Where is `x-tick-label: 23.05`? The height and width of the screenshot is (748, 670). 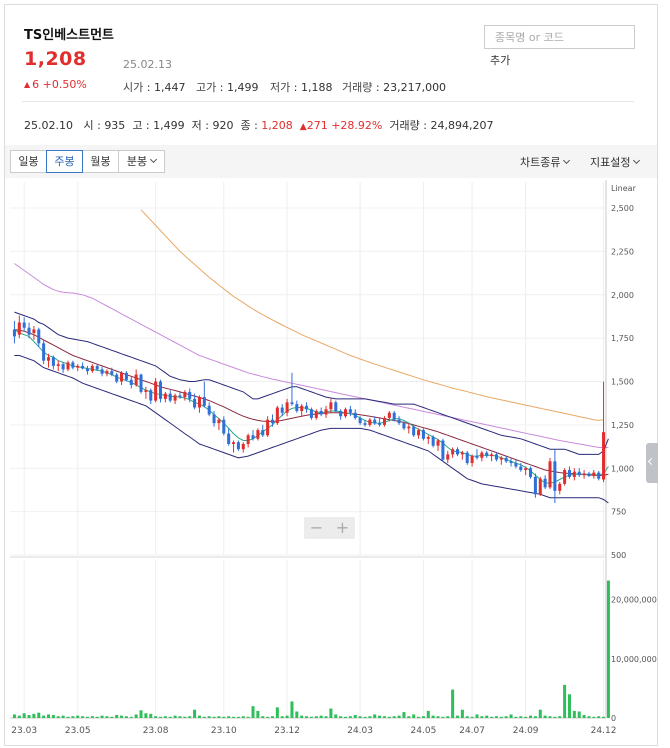 x-tick-label: 23.05 is located at coordinates (78, 731).